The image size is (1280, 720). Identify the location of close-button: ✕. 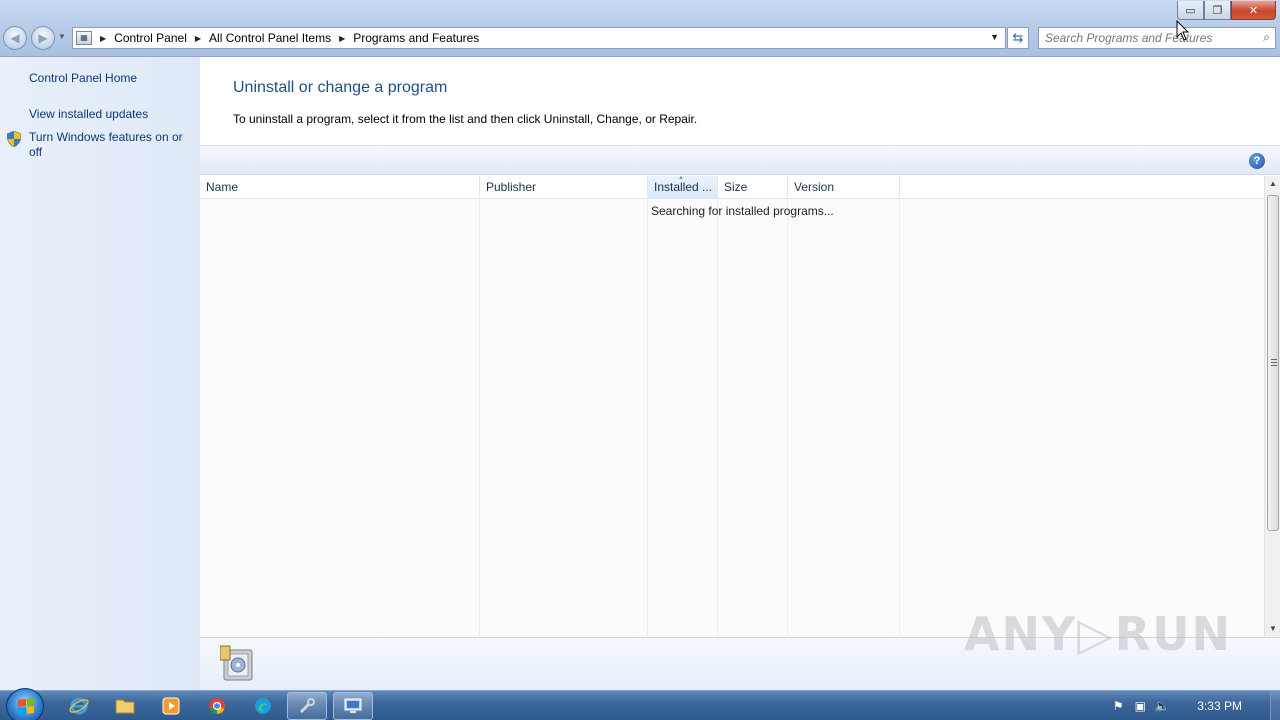
(1253, 10).